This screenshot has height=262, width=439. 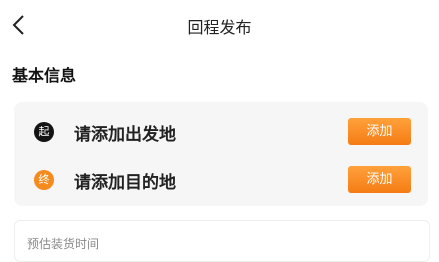 What do you see at coordinates (219, 27) in the screenshot?
I see `page-title: 回程发布` at bounding box center [219, 27].